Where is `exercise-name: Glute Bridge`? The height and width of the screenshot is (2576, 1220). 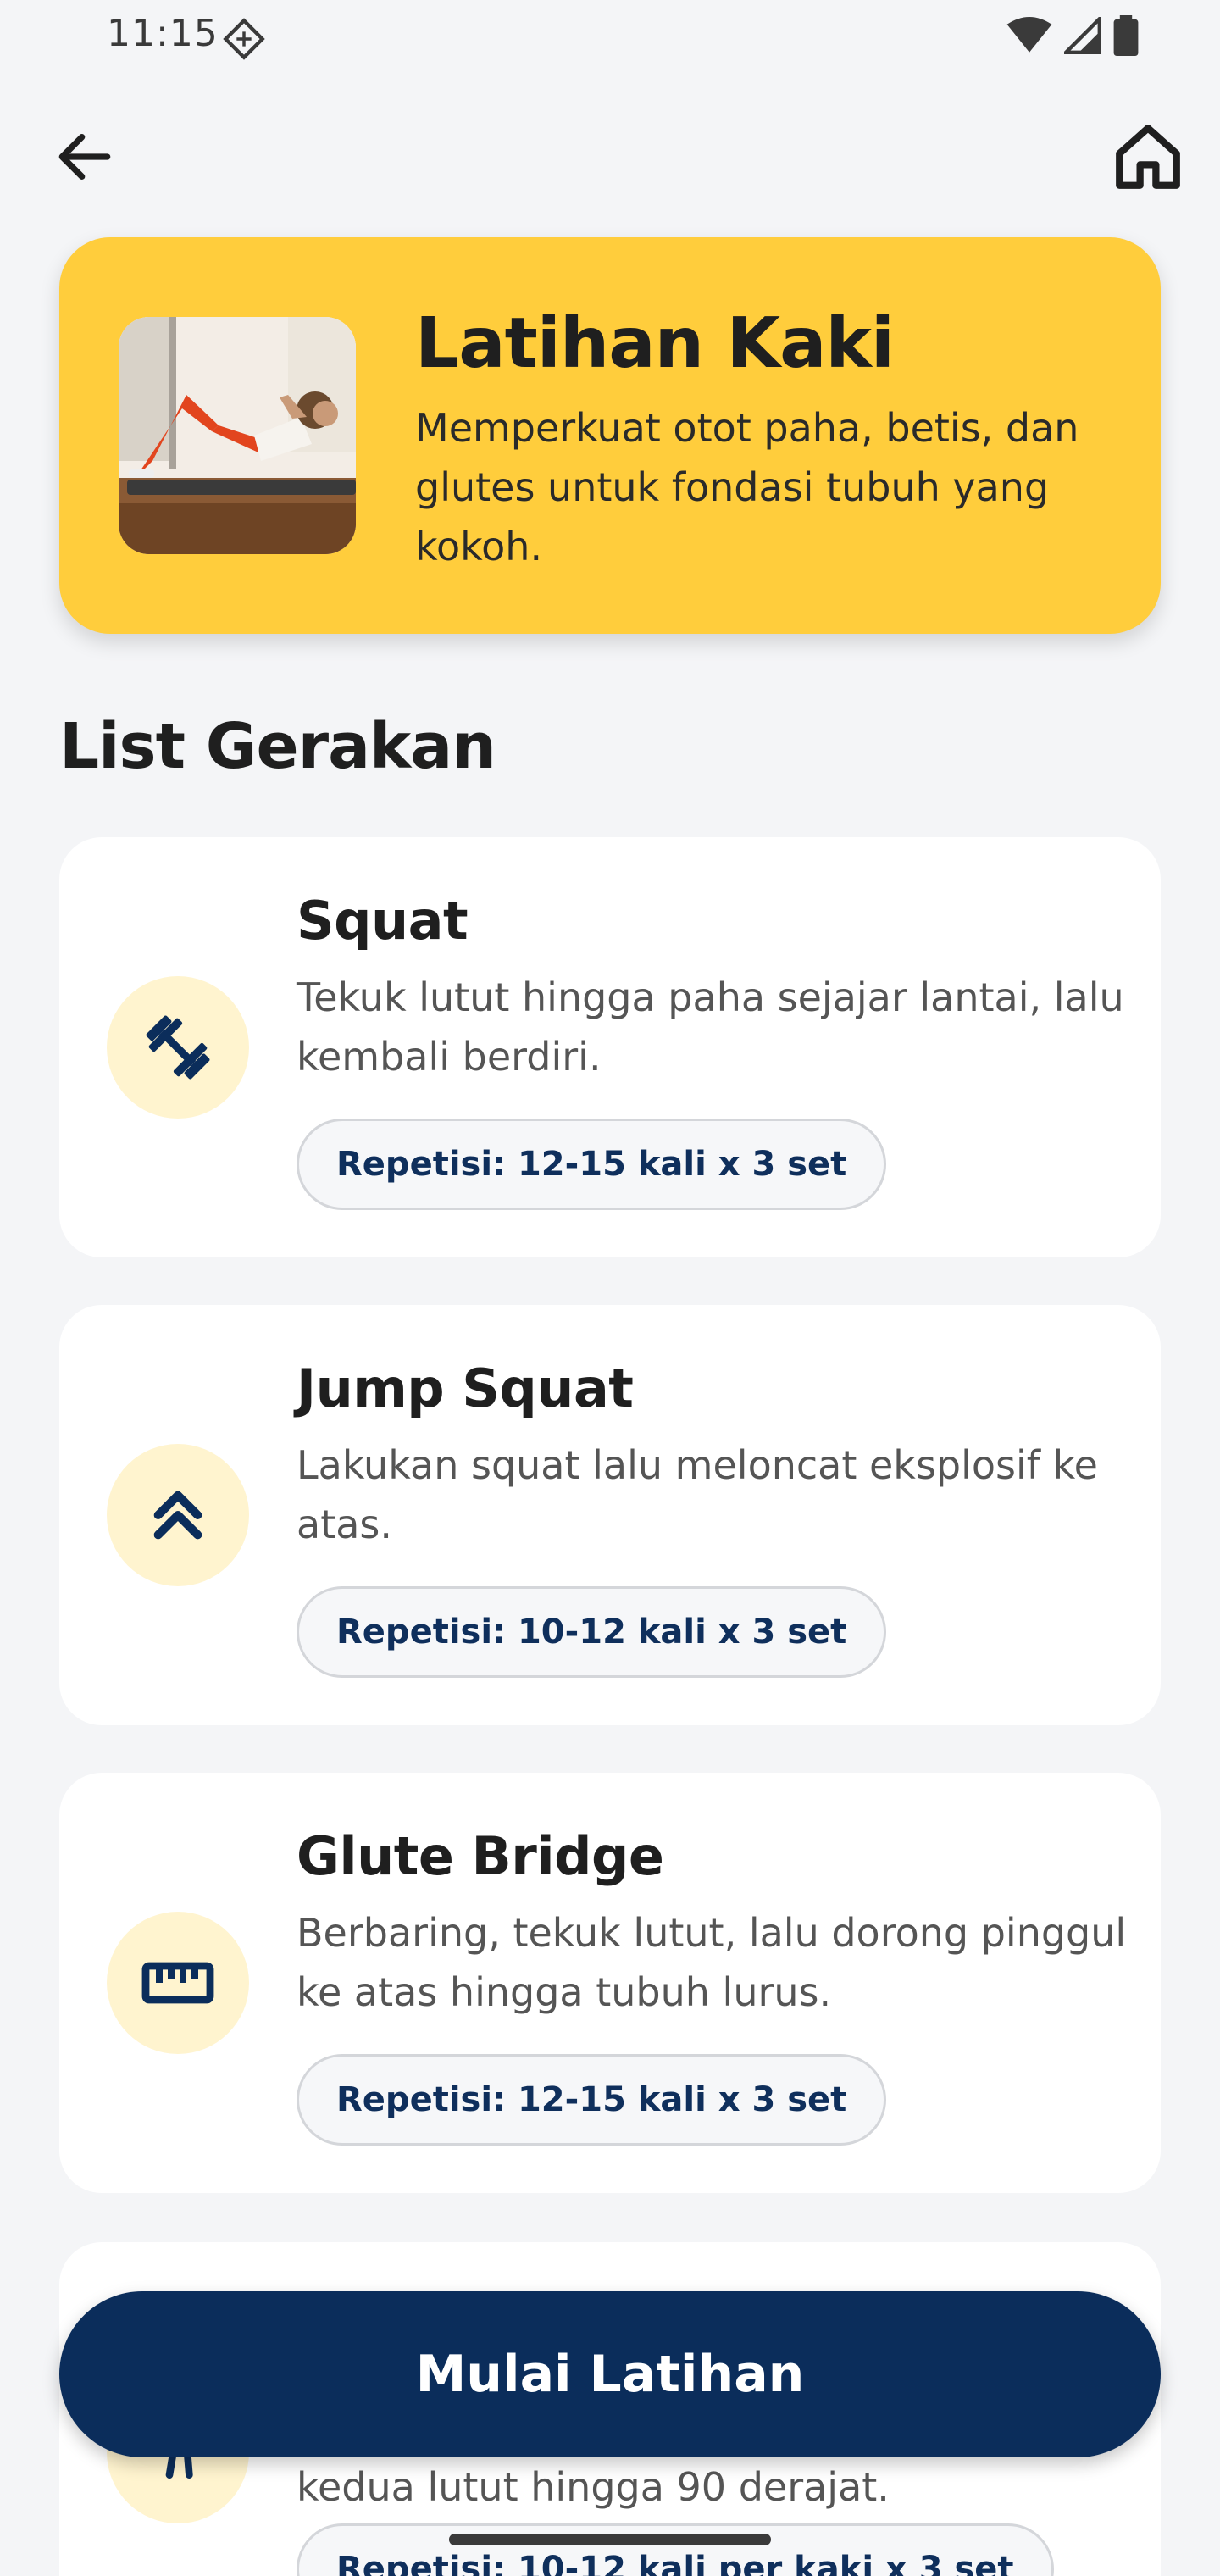
exercise-name: Glute Bridge is located at coordinates (480, 1856).